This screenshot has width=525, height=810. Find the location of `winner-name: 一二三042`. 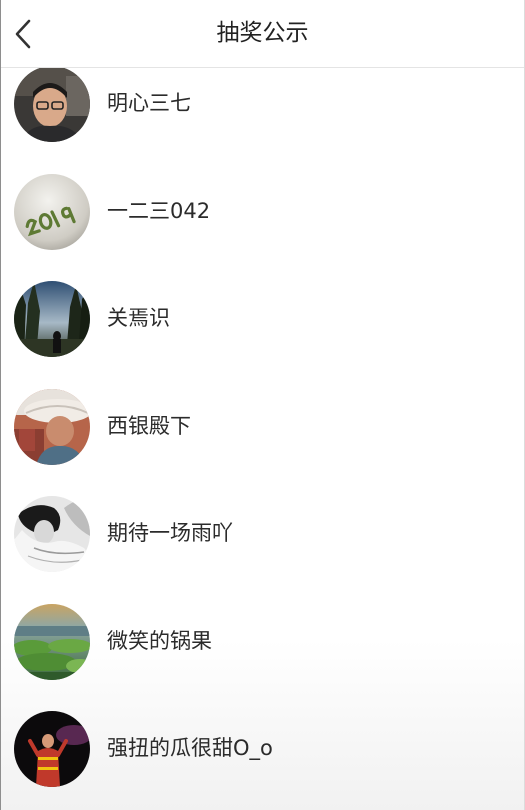

winner-name: 一二三042 is located at coordinates (159, 210).